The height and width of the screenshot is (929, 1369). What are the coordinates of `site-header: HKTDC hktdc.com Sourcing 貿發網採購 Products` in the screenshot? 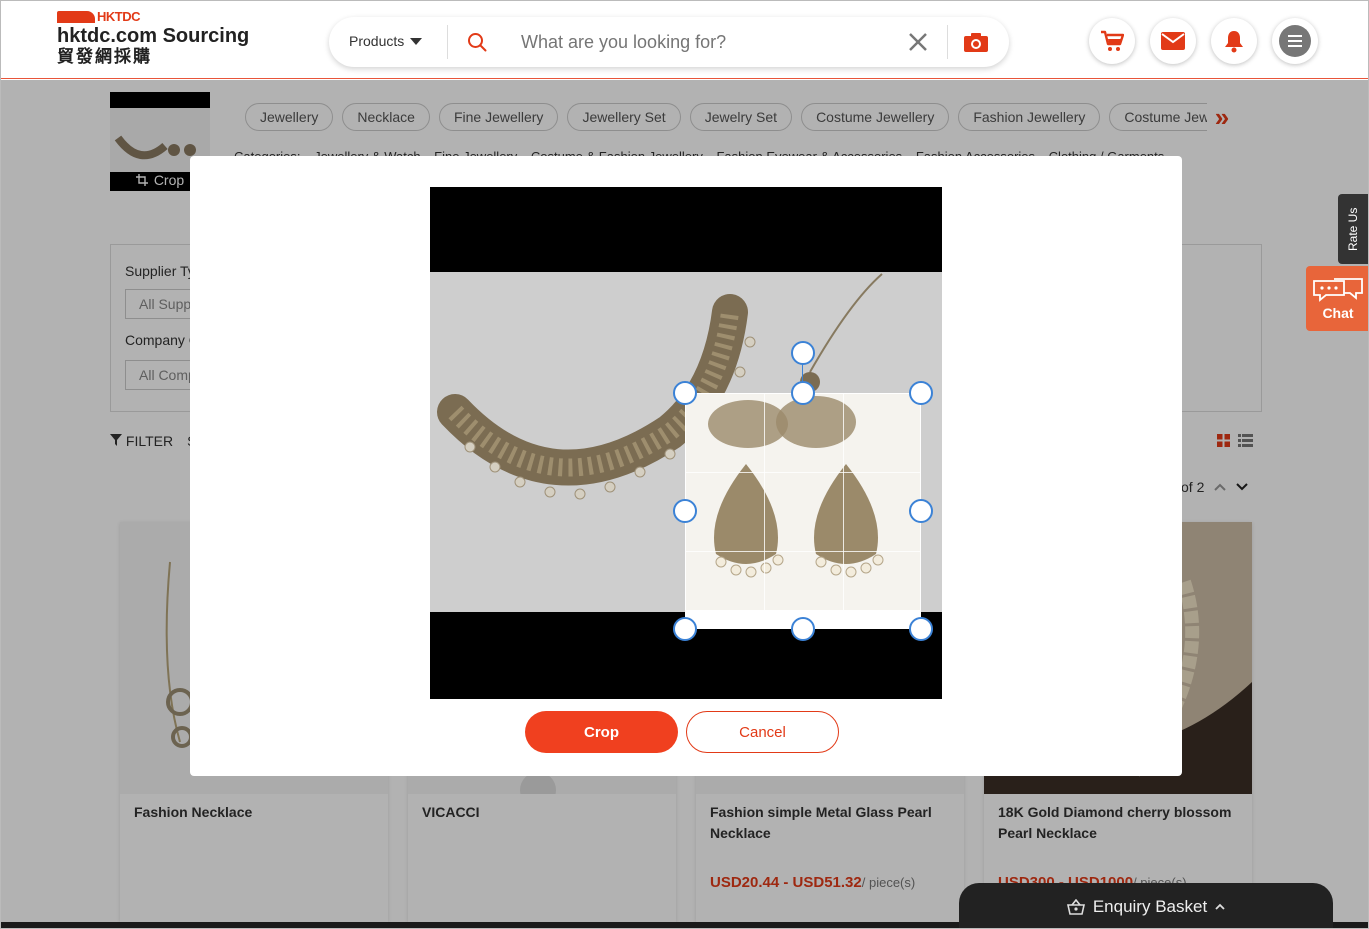 It's located at (684, 40).